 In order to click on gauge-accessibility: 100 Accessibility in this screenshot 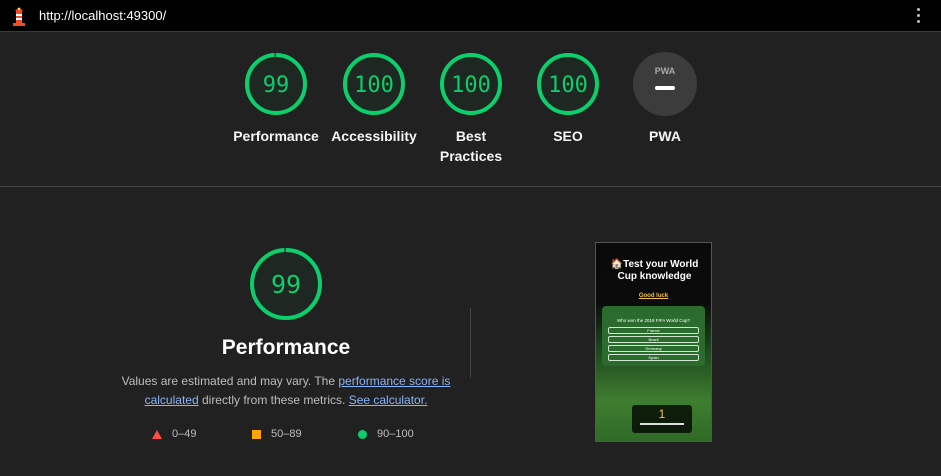, I will do `click(374, 99)`.